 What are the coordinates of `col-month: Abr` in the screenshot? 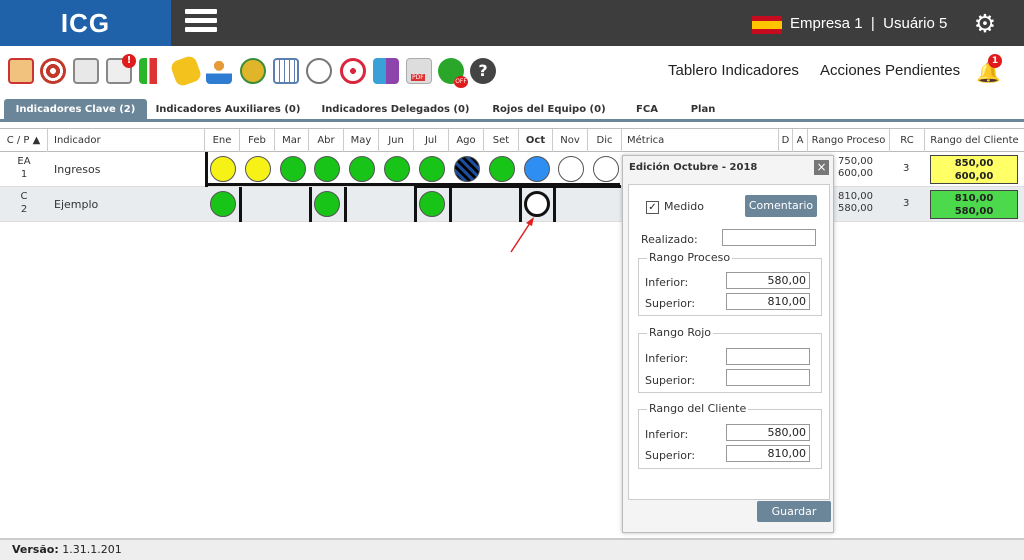 It's located at (326, 141).